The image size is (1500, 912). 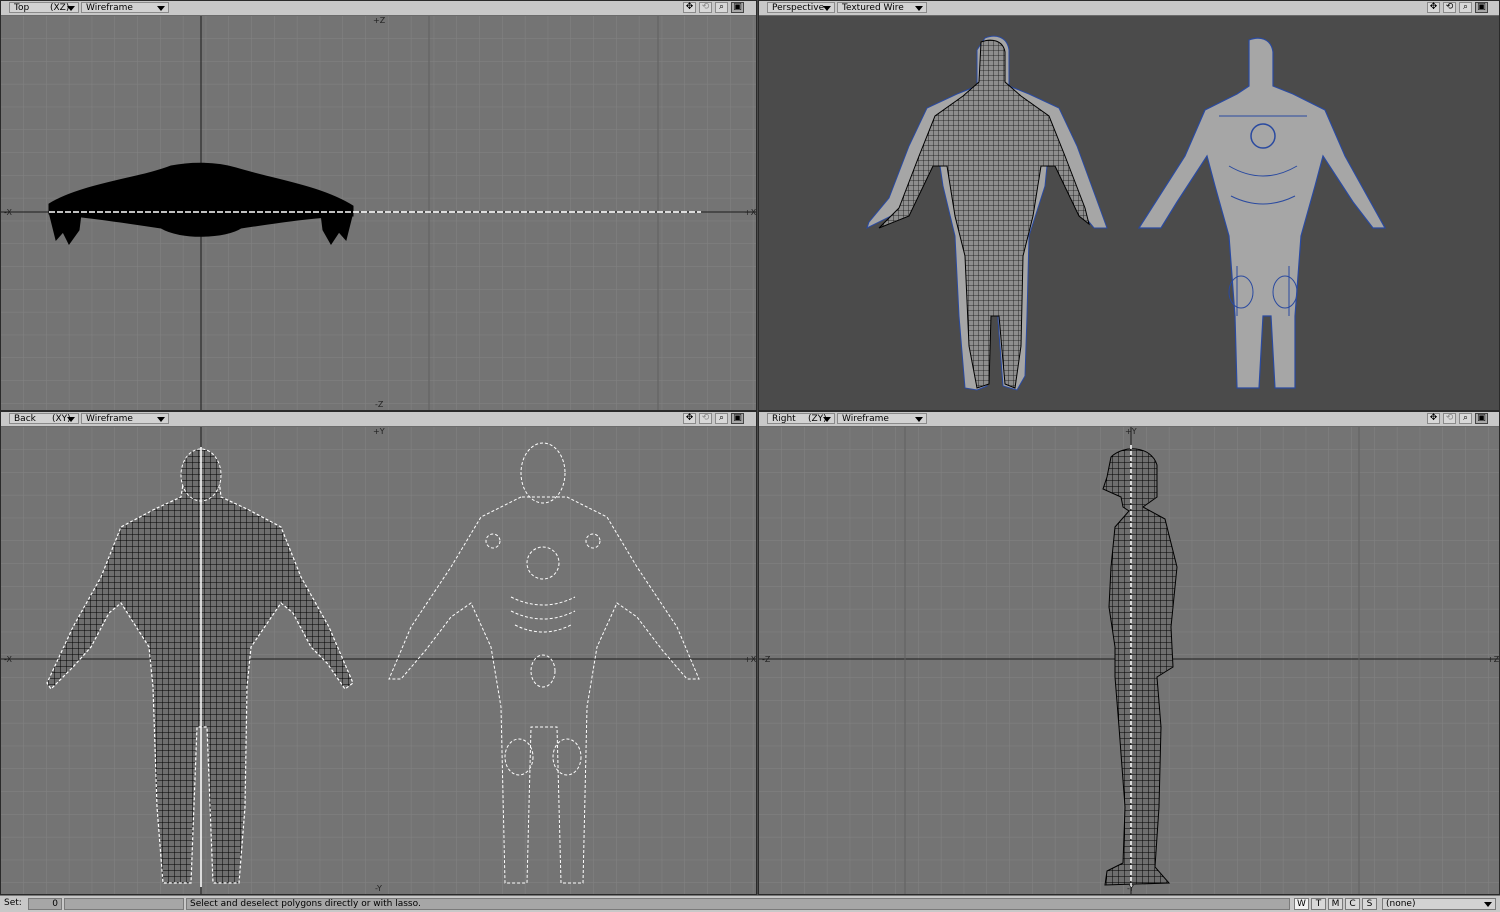 I want to click on mode-button-c: C, so click(x=1352, y=904).